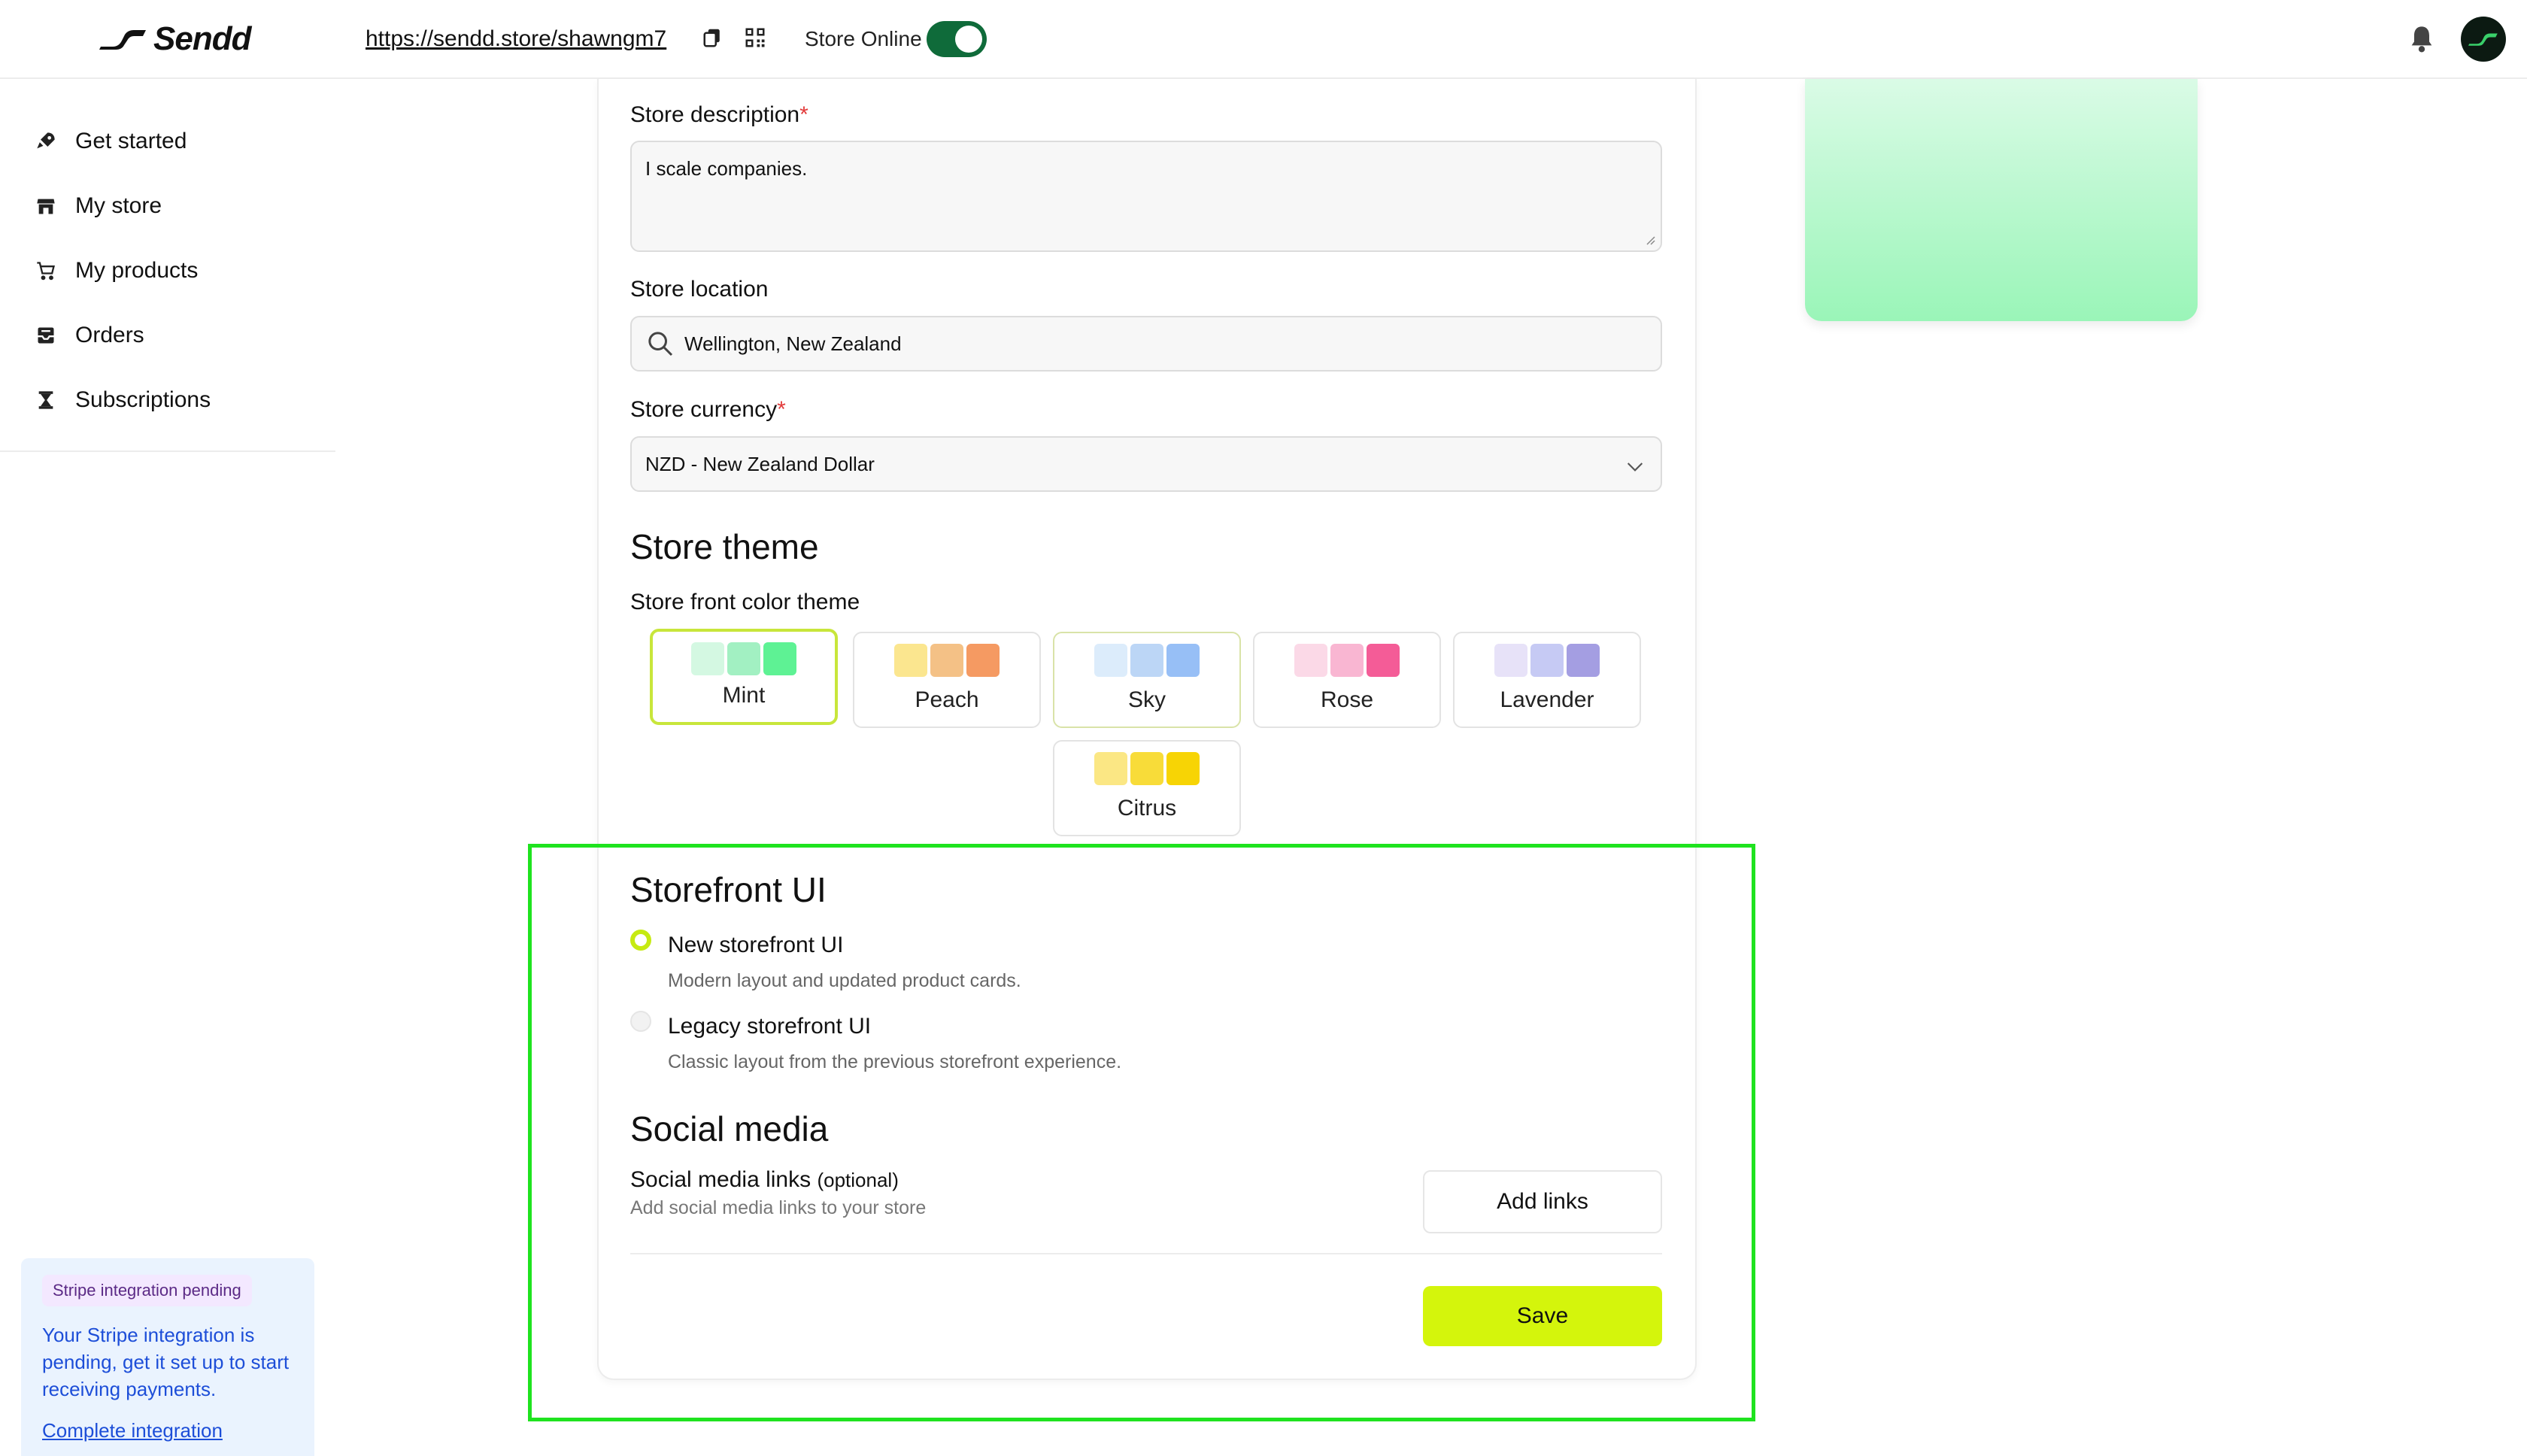 This screenshot has width=2527, height=1456. Describe the element at coordinates (137, 270) in the screenshot. I see `sidebar-item-label: My products` at that location.